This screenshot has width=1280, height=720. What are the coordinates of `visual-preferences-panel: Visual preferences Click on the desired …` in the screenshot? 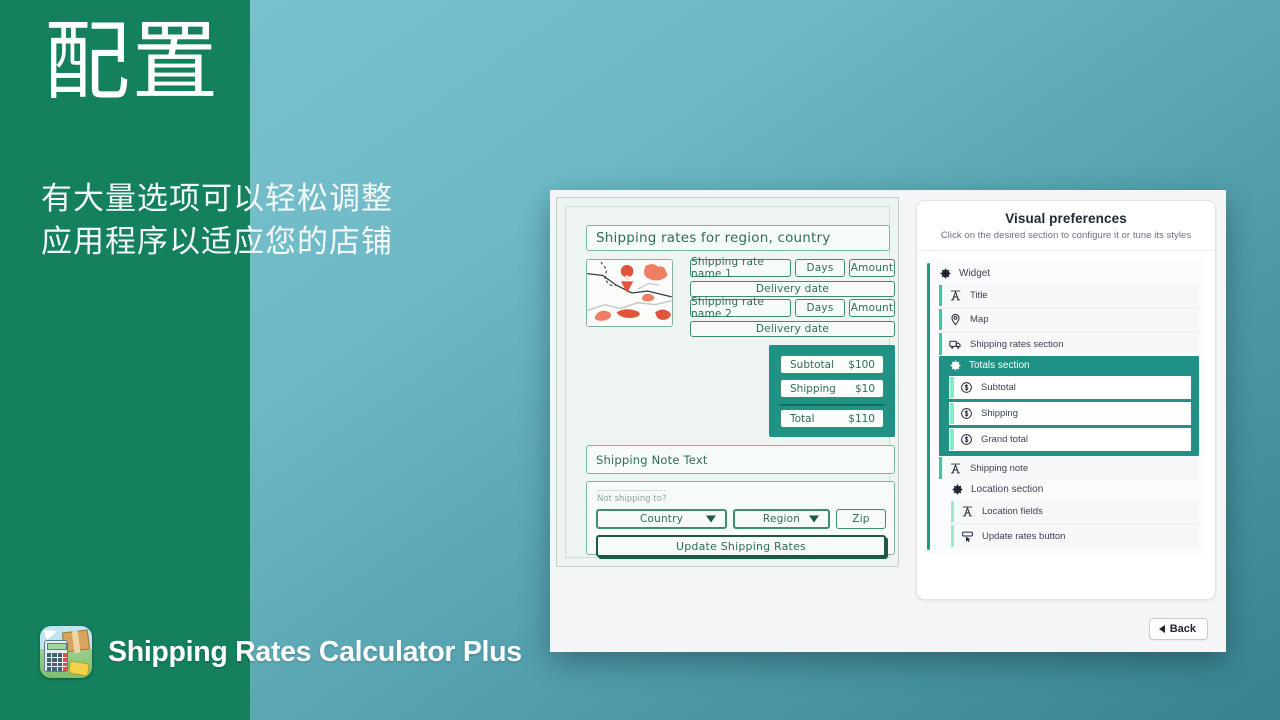 It's located at (1066, 400).